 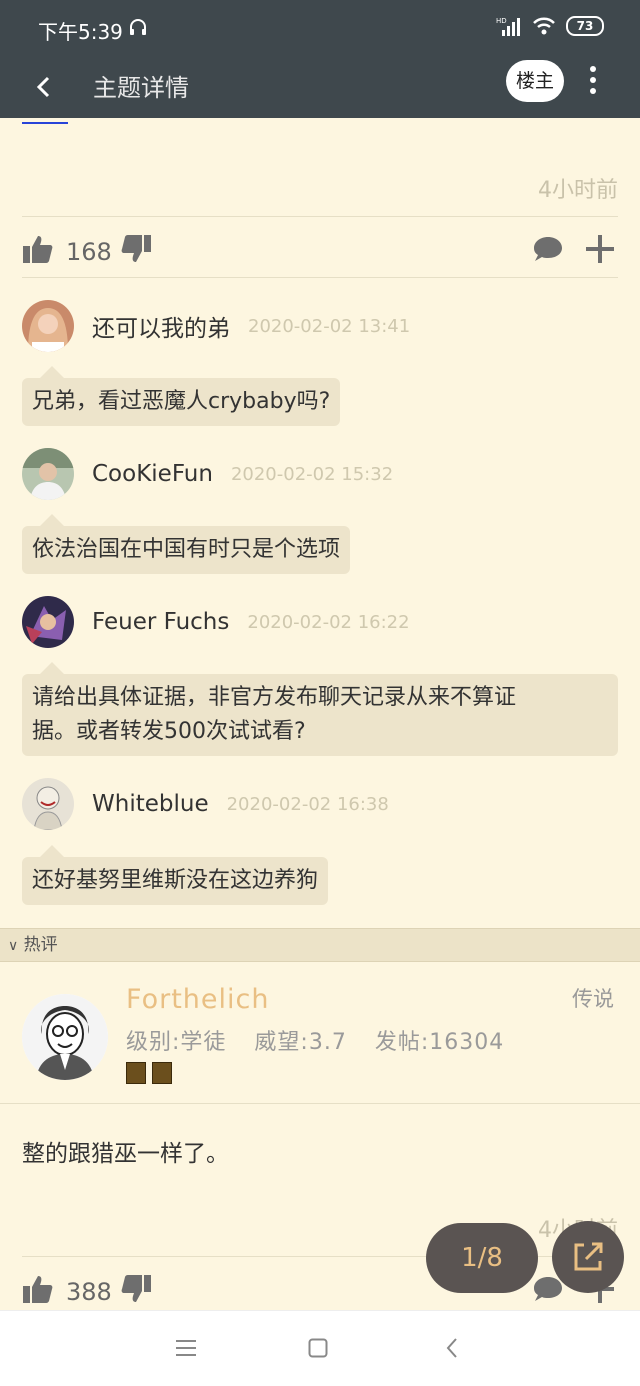 I want to click on hot-post-author: Forthelich, so click(x=197, y=999).